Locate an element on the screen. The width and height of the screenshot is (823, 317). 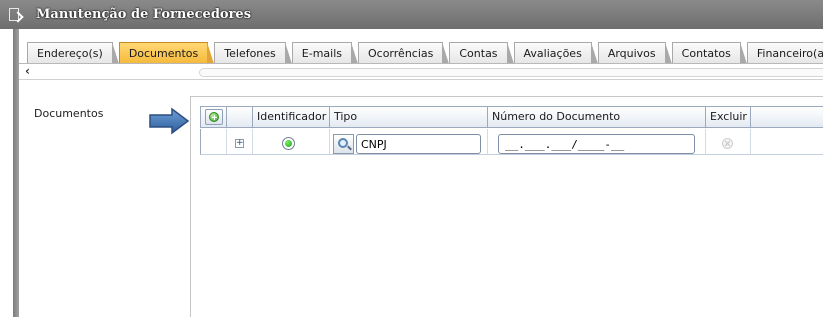
tab-arquivos: Arquivos is located at coordinates (634, 53).